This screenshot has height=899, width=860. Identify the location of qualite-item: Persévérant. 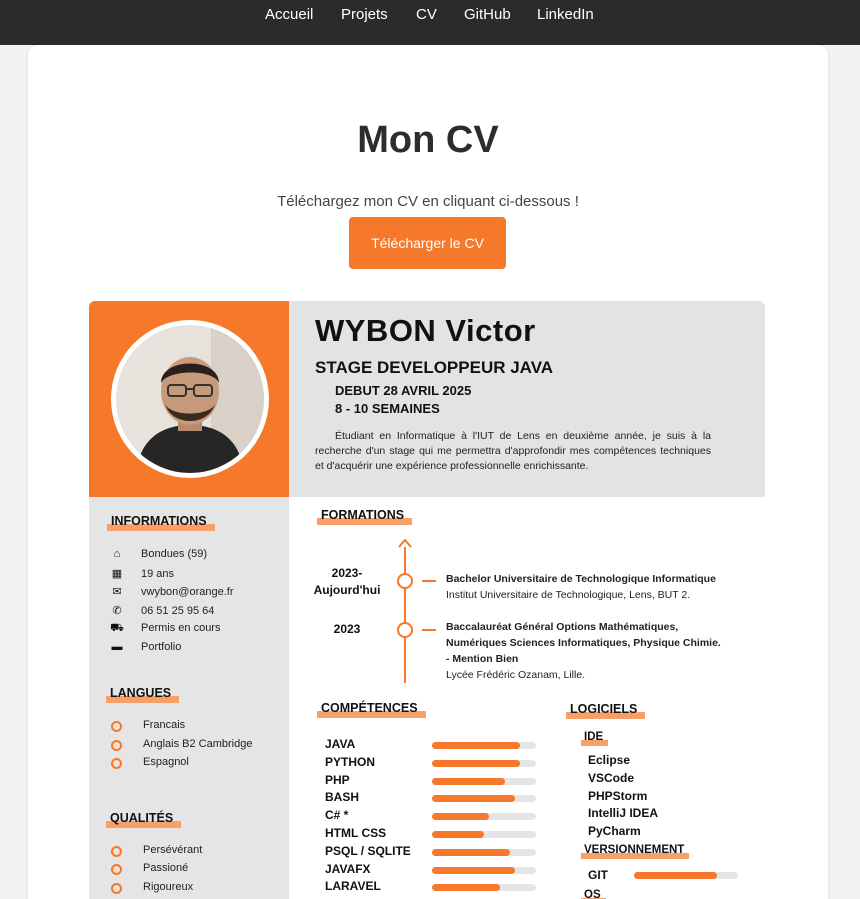
(173, 850).